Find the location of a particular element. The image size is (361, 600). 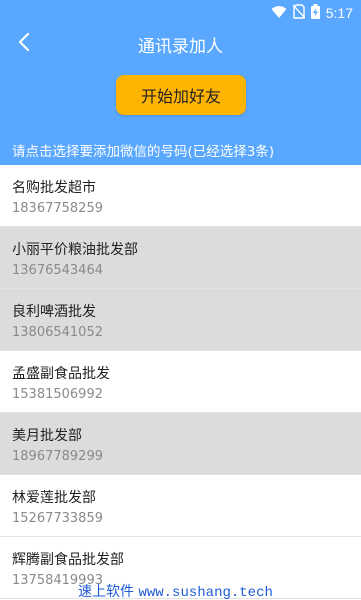

wifi-icon is located at coordinates (279, 13).